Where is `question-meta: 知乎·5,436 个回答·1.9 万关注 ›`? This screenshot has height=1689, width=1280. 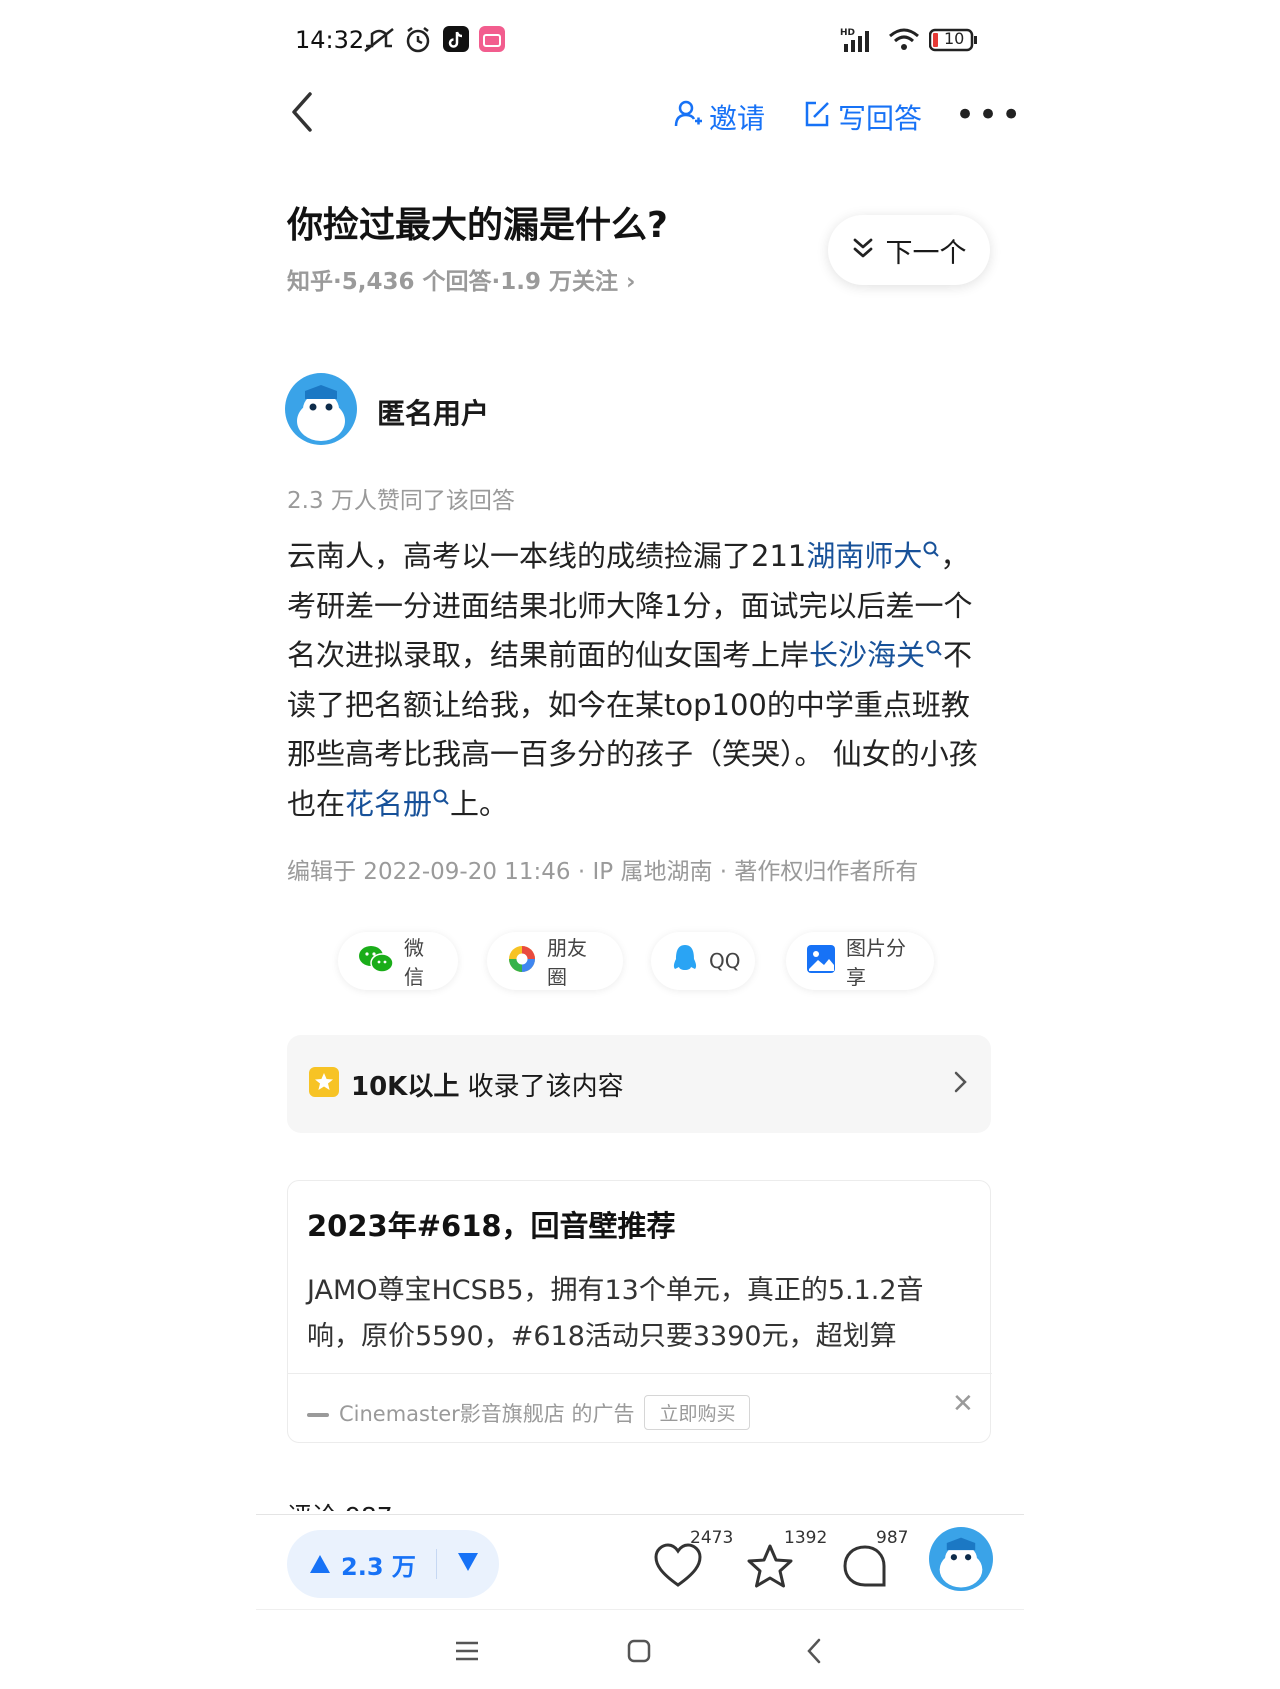 question-meta: 知乎·5,436 个回答·1.9 万关注 › is located at coordinates (461, 279).